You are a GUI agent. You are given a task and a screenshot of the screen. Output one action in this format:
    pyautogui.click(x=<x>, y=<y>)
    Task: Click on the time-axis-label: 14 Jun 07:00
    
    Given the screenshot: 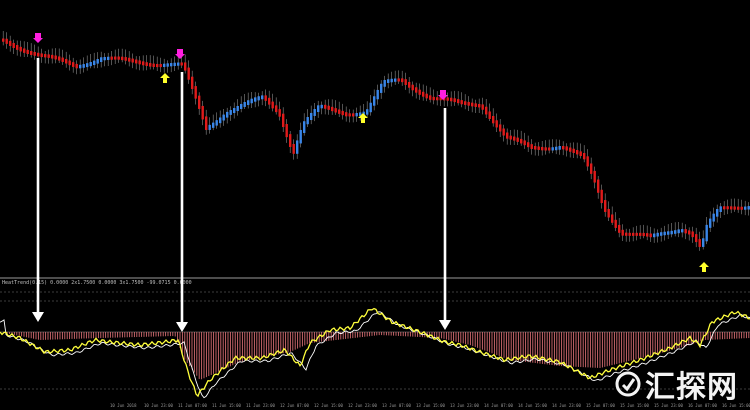 What is the action you would take?
    pyautogui.click(x=498, y=405)
    